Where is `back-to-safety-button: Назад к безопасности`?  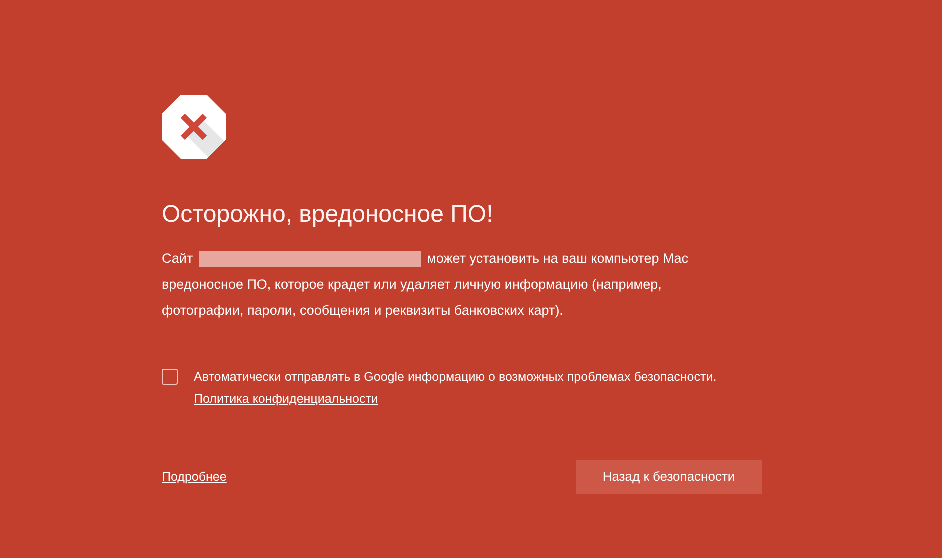
back-to-safety-button: Назад к безопасности is located at coordinates (669, 477).